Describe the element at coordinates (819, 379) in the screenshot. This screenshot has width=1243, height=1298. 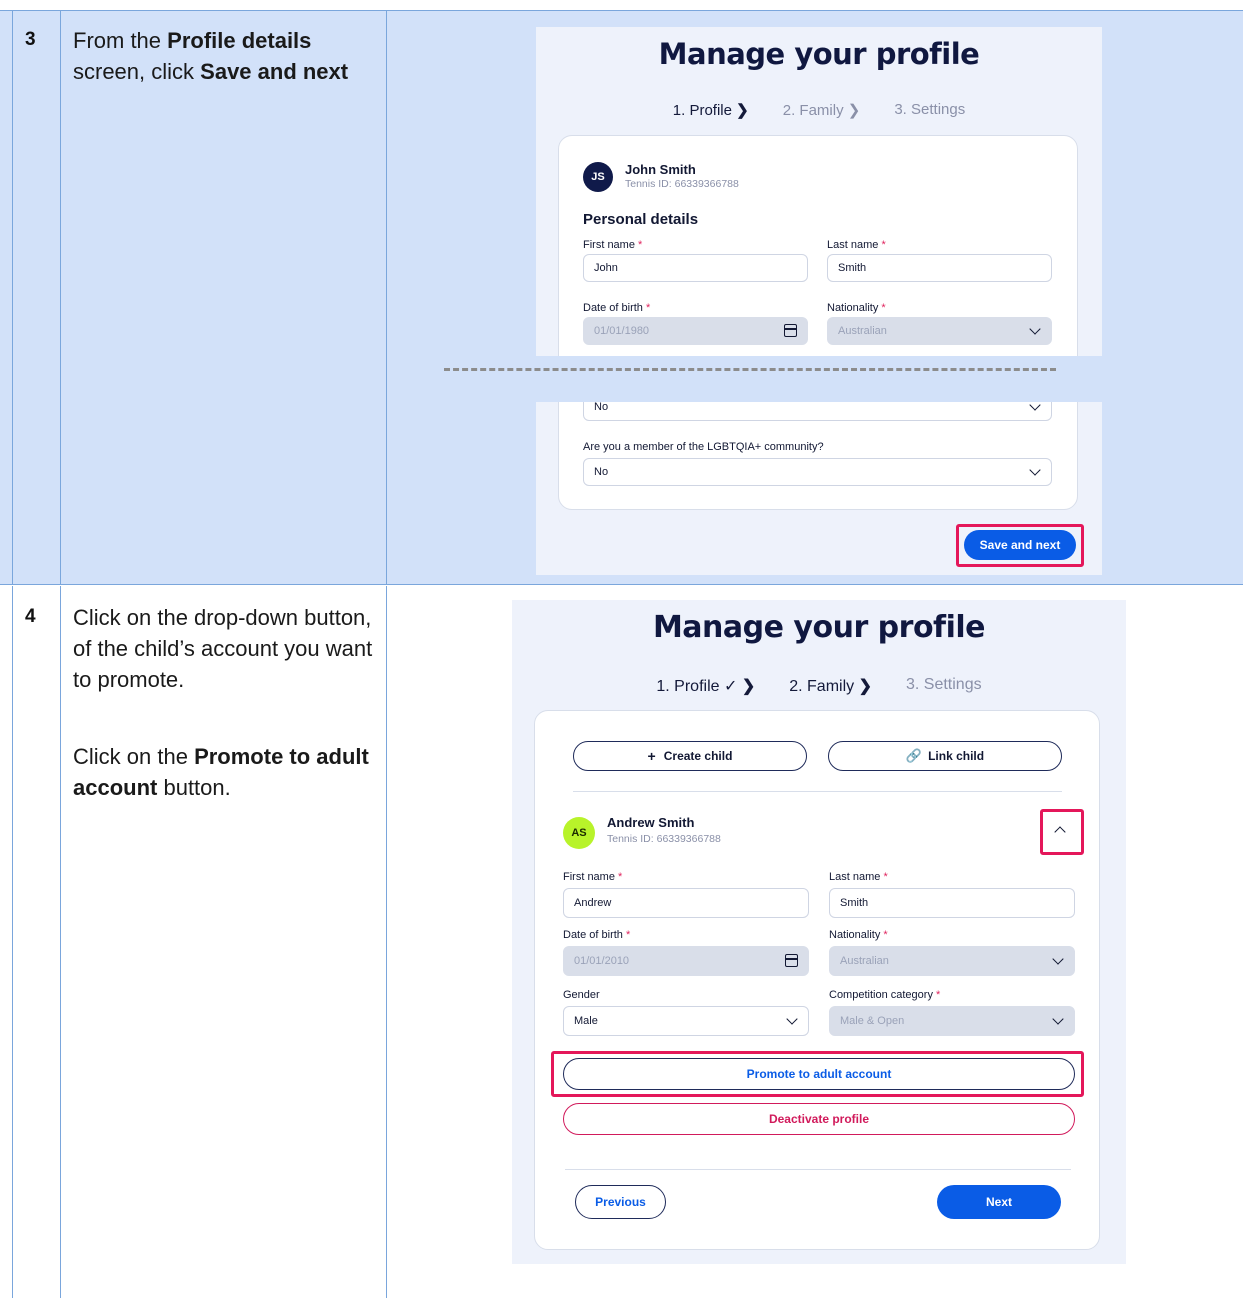
I see `cut-indicator` at that location.